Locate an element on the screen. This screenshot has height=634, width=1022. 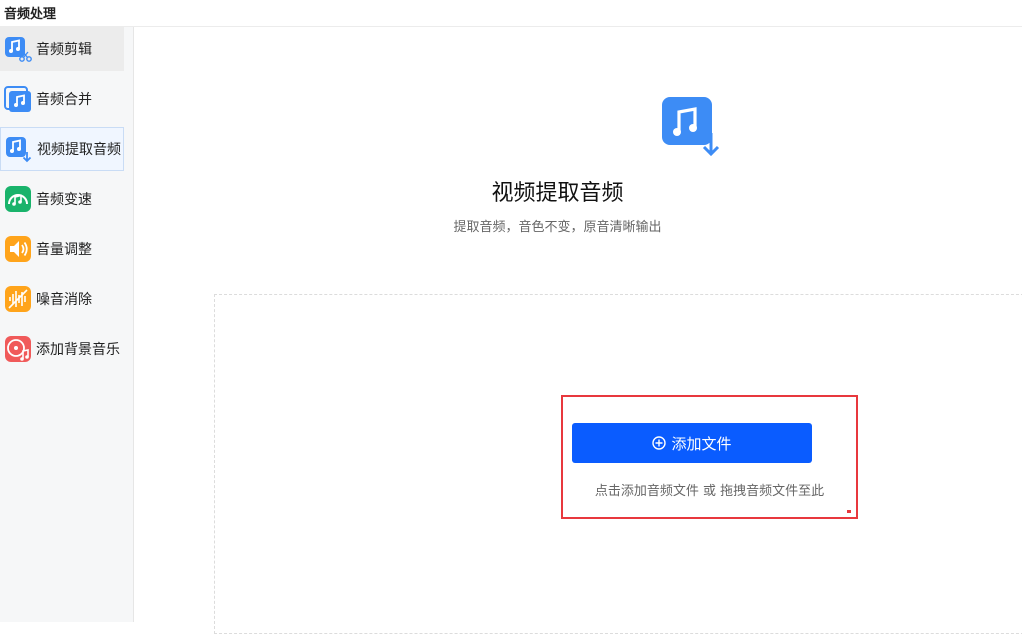
add-file-button: 添加文件 is located at coordinates (692, 443).